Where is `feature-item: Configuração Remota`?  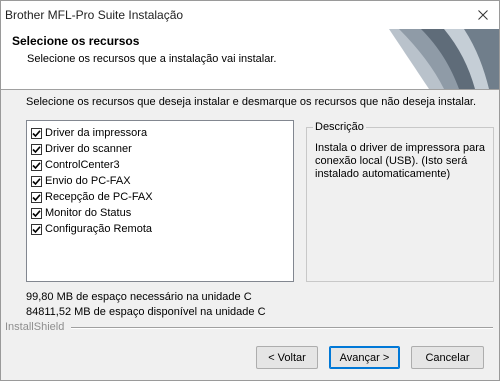
feature-item: Configuração Remota is located at coordinates (160, 229).